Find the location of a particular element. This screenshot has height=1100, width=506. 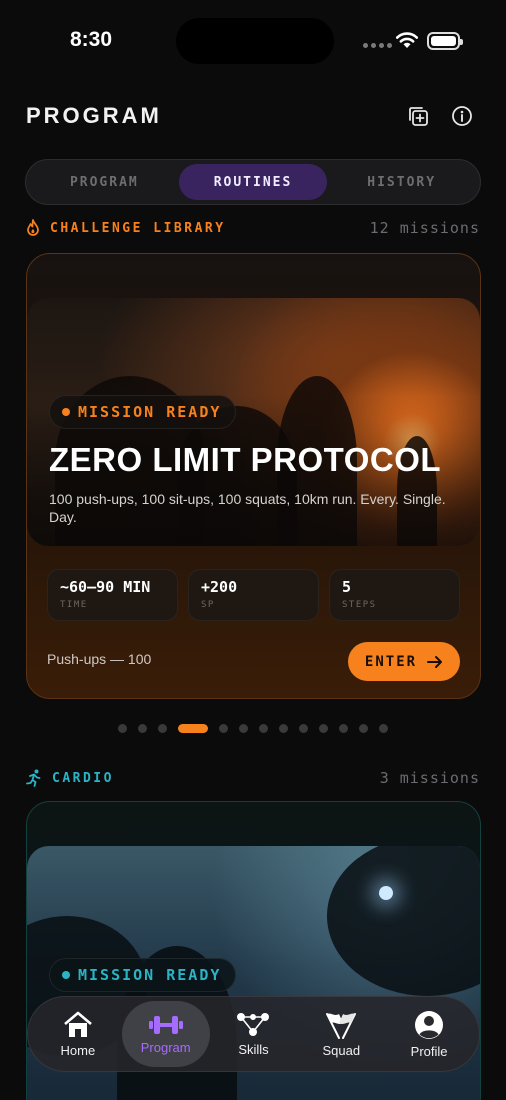

mission-stats: ~60–90 MIN TIME +200 SP 5 STEPS is located at coordinates (253, 595).